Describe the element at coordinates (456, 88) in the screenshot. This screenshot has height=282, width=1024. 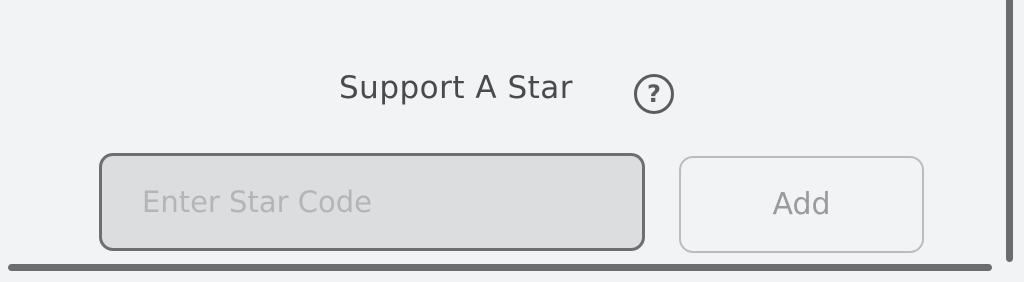
I see `support-a-star-title: Support A Star` at that location.